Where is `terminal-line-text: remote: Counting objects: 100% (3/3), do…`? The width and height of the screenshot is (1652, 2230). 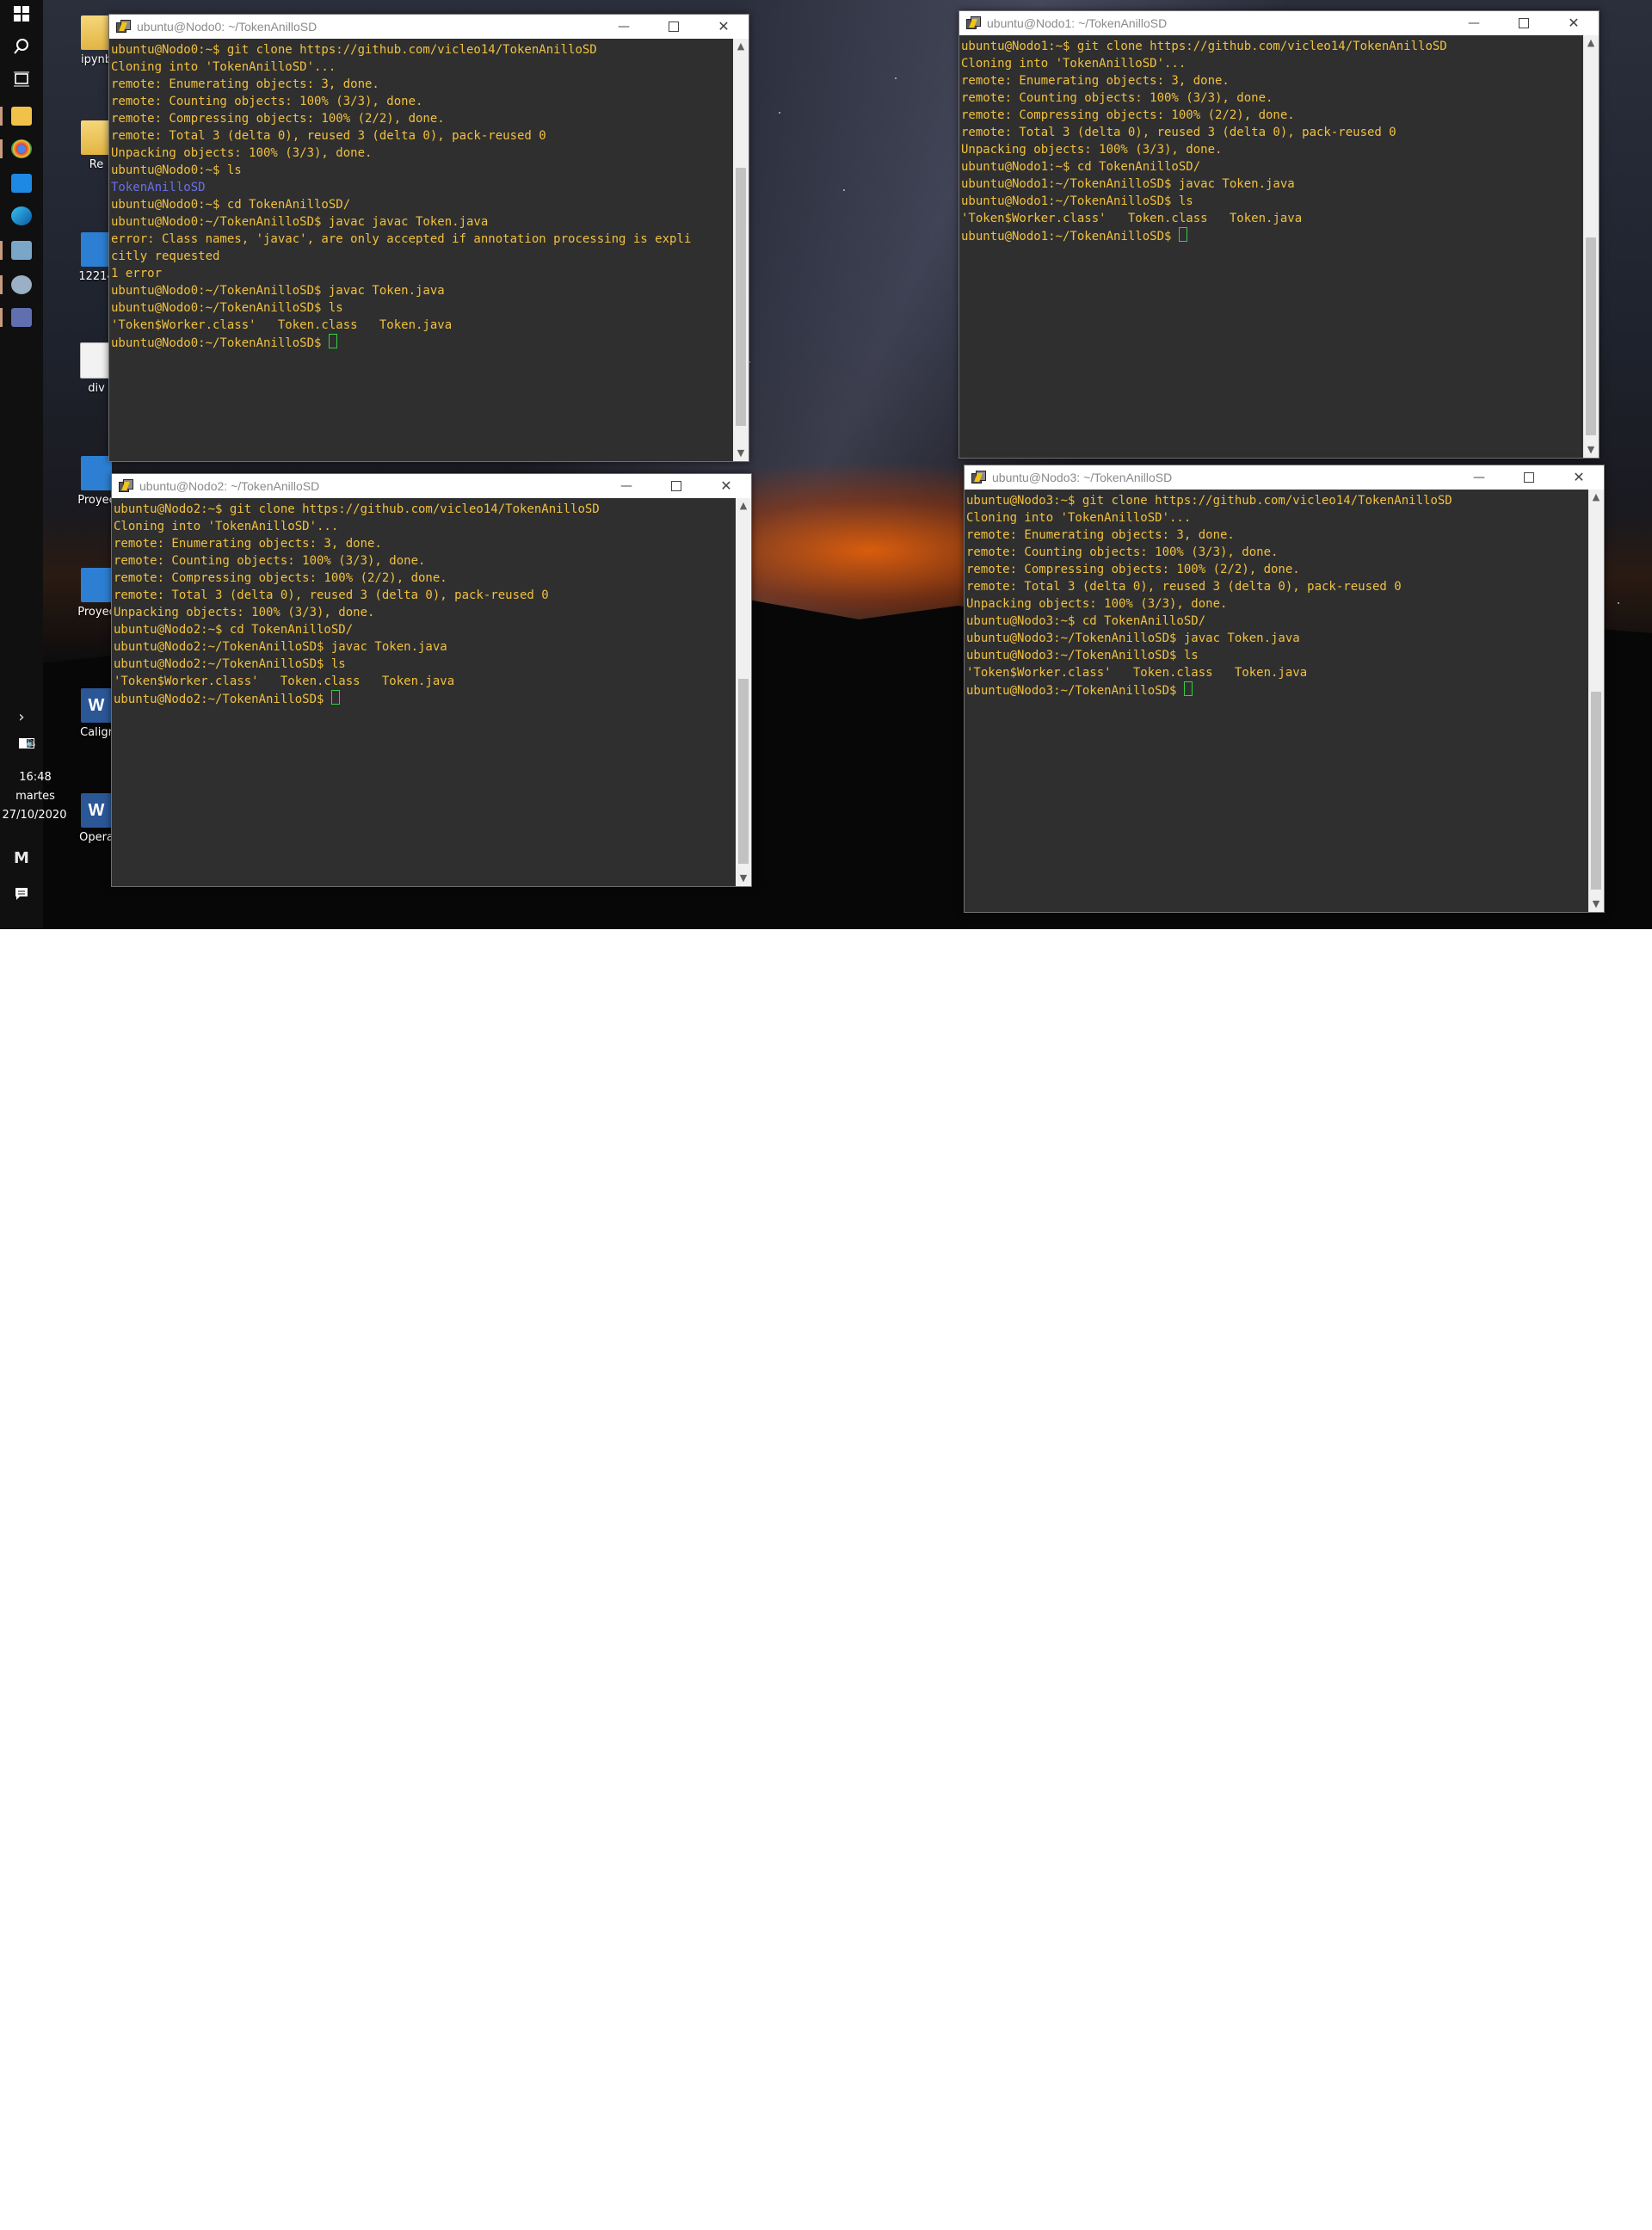
terminal-line-text: remote: Counting objects: 100% (3/3), do… is located at coordinates (270, 561).